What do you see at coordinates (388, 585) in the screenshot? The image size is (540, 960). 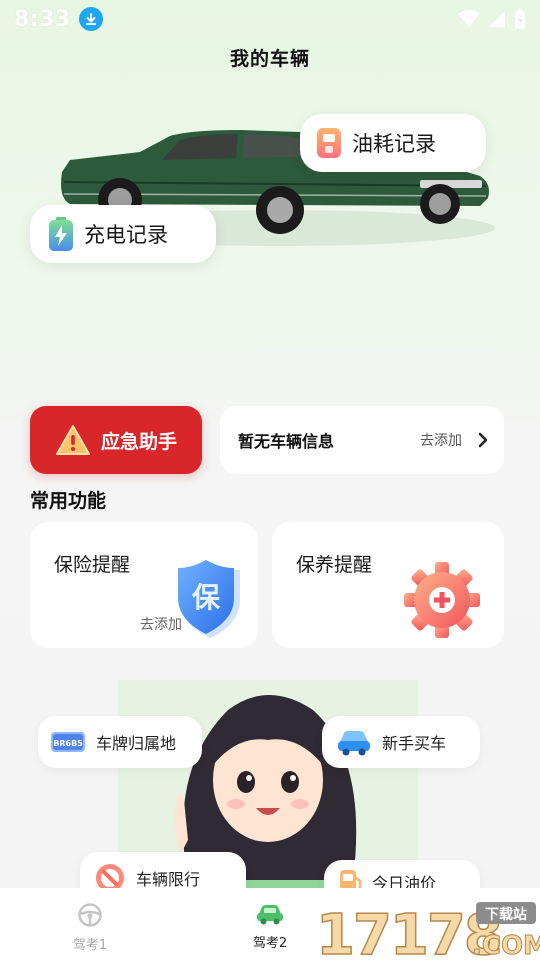 I see `maintenance-reminder-card: 保养提醒` at bounding box center [388, 585].